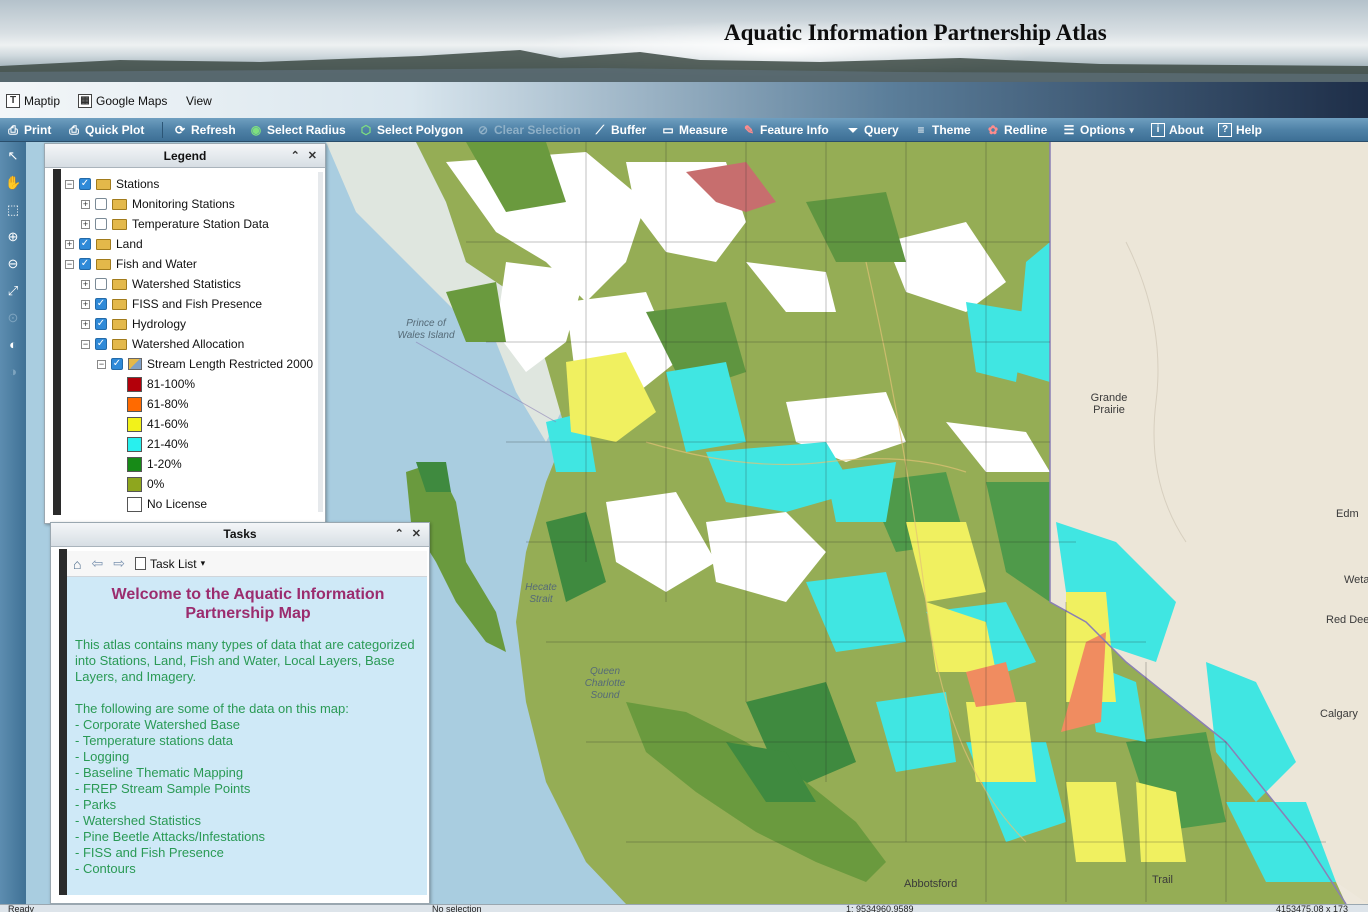 The height and width of the screenshot is (912, 1368). I want to click on legend-class-label: 21-40%, so click(168, 444).